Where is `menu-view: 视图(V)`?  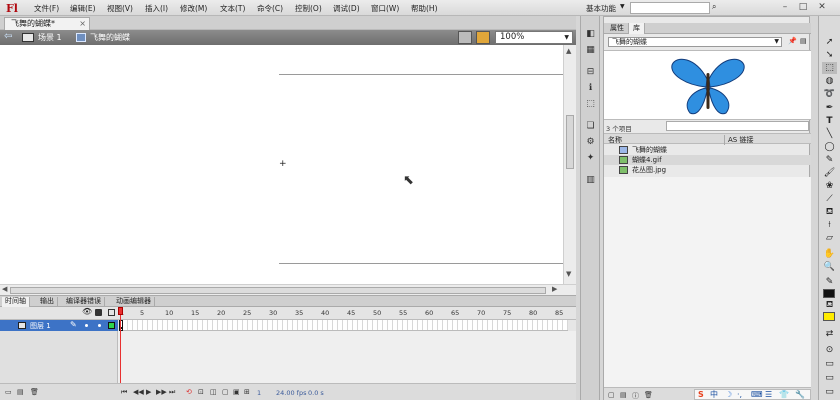
menu-view: 视图(V) is located at coordinates (120, 8).